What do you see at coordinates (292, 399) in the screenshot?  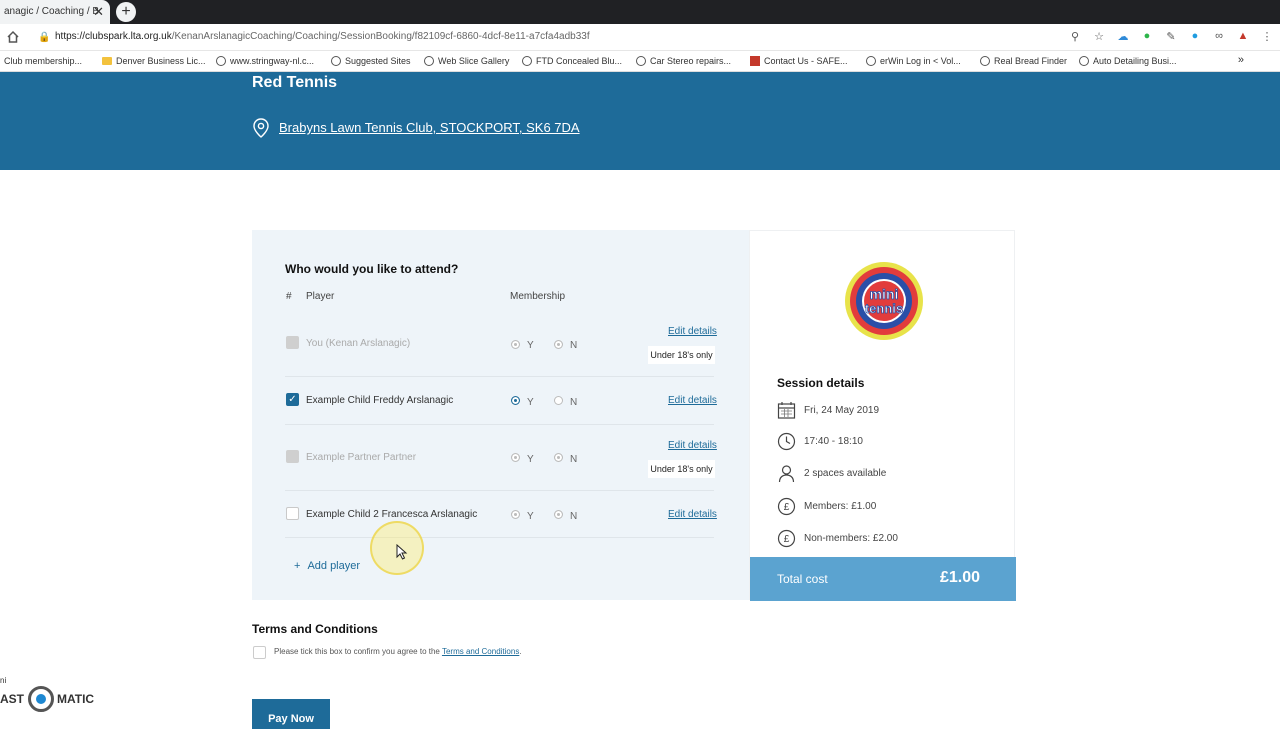 I see `player-checkbox-checked: ✓` at bounding box center [292, 399].